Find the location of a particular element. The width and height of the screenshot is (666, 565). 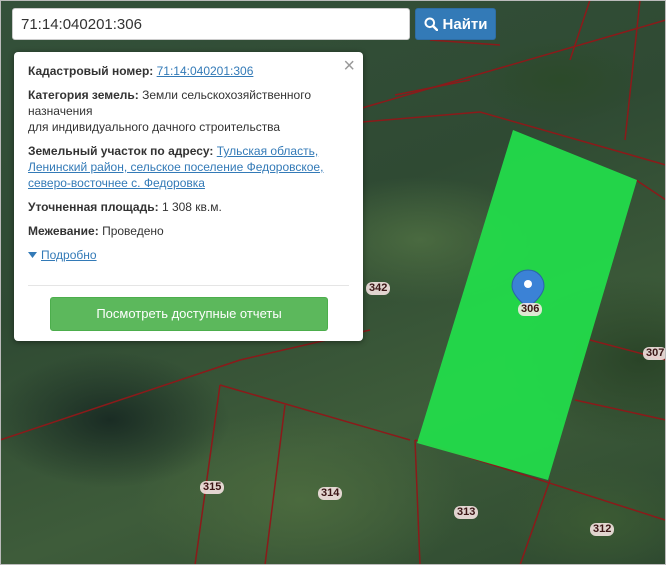

details-toggle: Подробно is located at coordinates (188, 255).